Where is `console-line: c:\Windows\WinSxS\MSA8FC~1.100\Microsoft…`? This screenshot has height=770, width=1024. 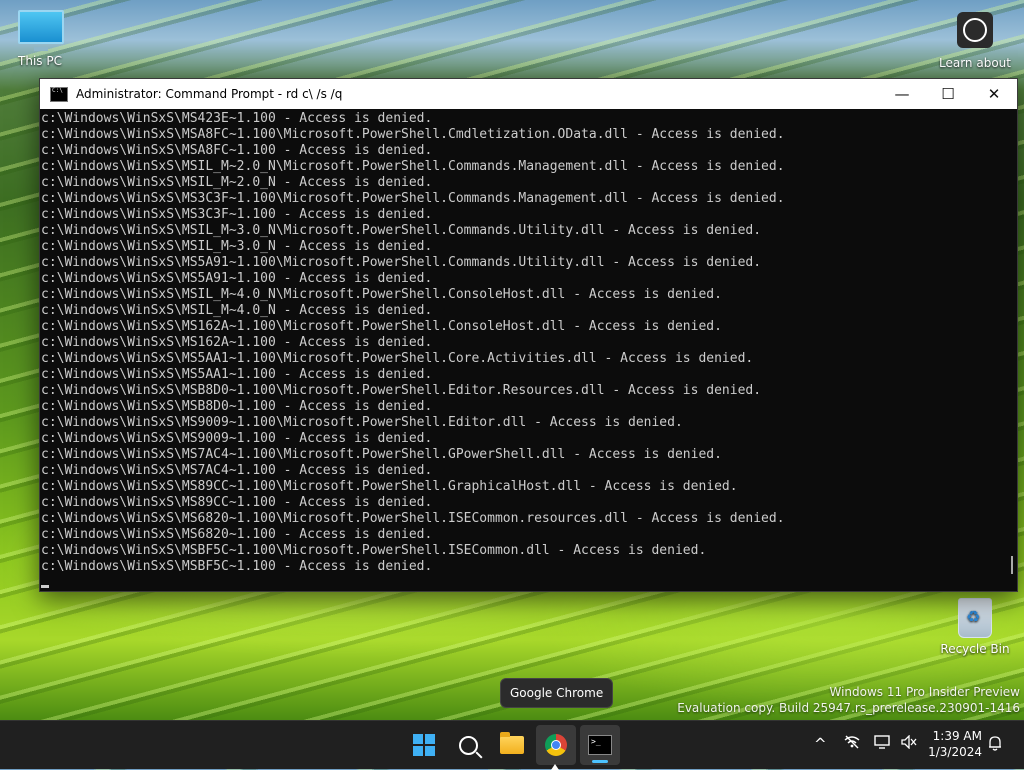 console-line: c:\Windows\WinSxS\MSA8FC~1.100\Microsoft… is located at coordinates (413, 134).